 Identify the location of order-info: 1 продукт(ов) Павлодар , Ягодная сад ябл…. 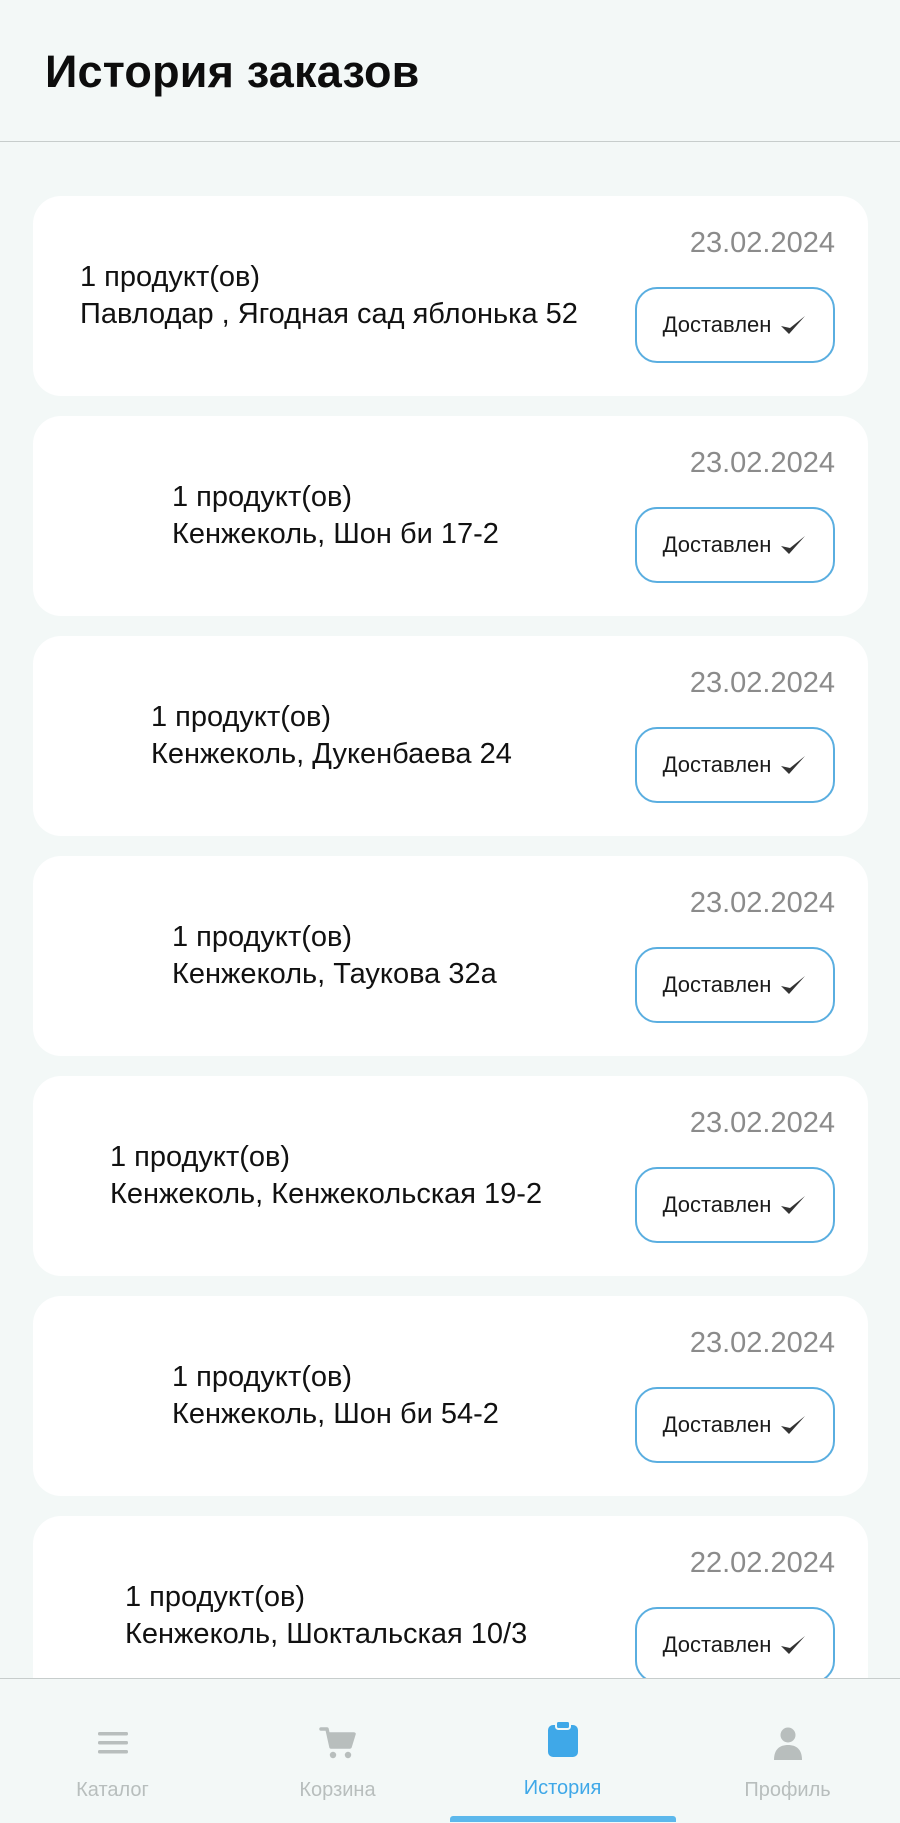
(350, 296).